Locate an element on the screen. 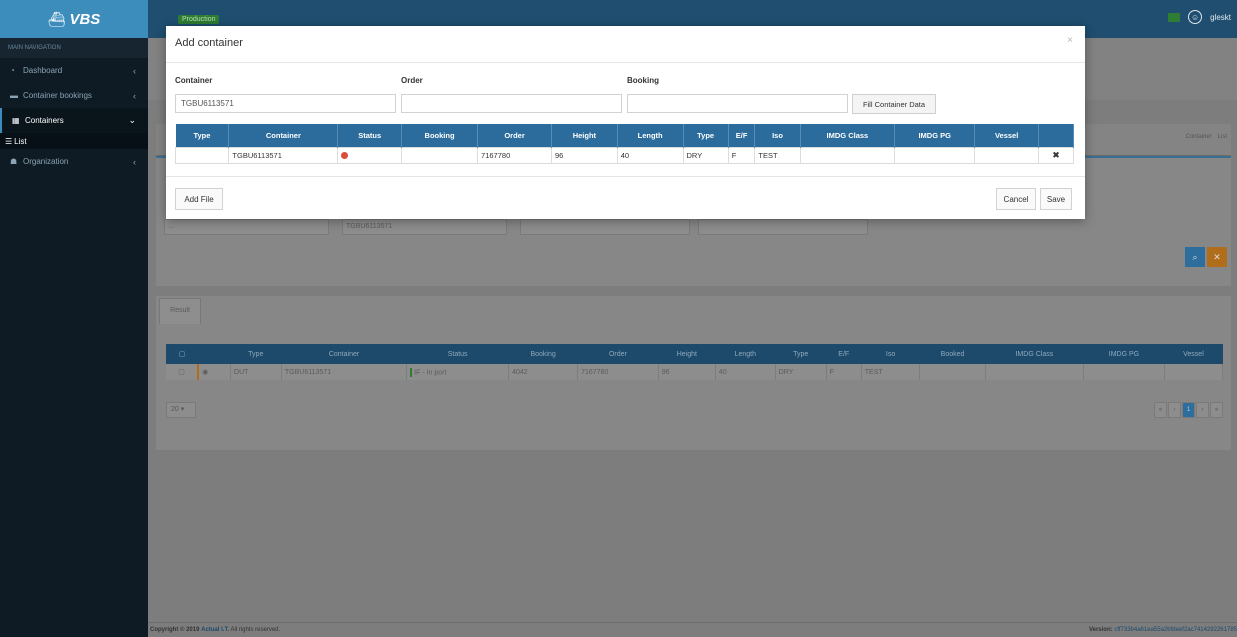 This screenshot has width=1237, height=637. divider is located at coordinates (625, 176).